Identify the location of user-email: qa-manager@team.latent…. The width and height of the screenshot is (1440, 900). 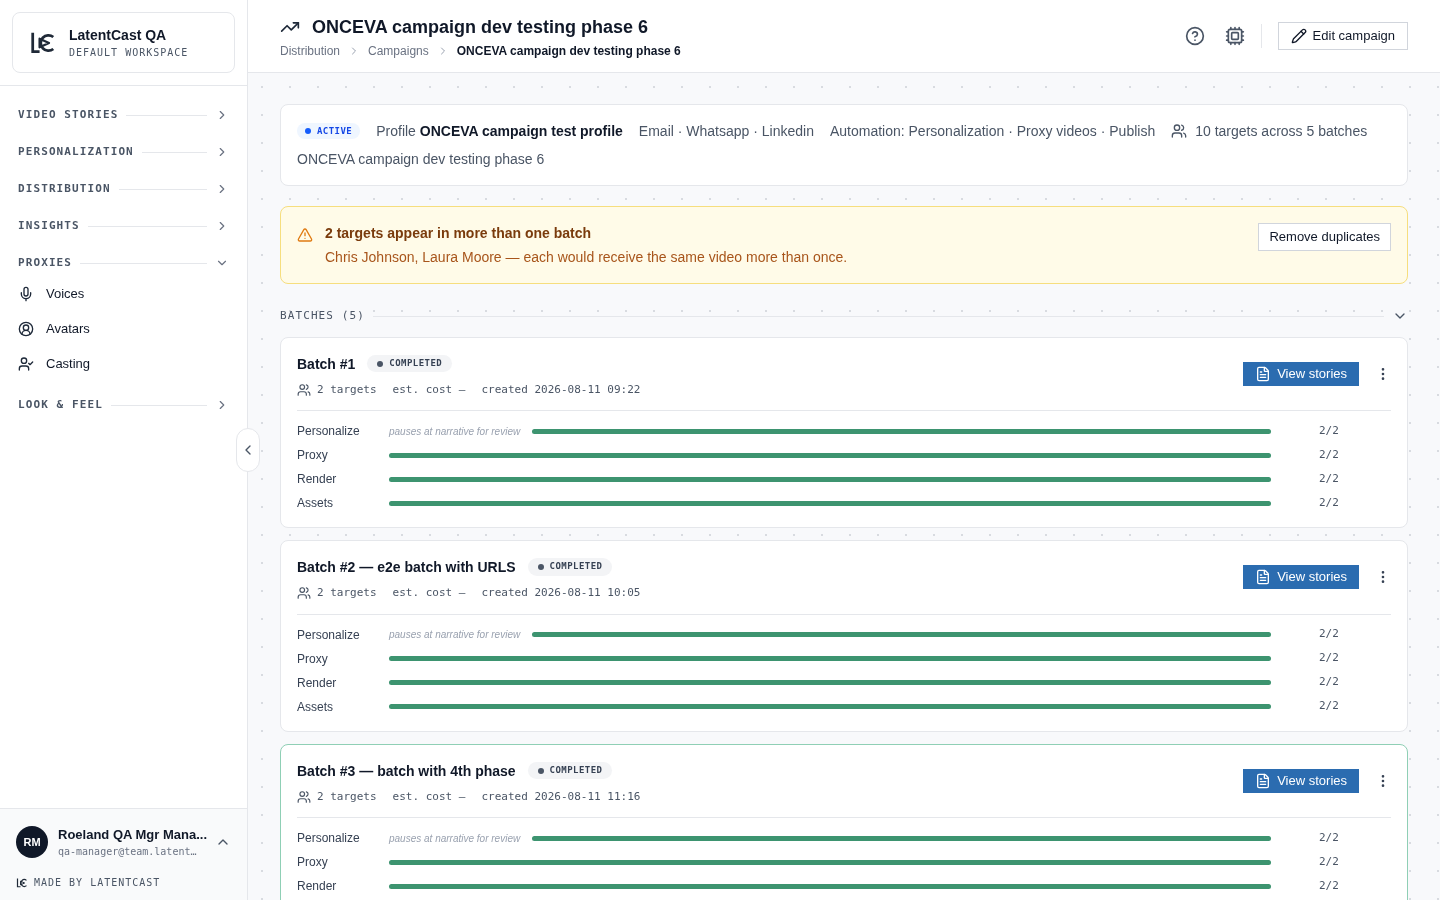
(128, 852).